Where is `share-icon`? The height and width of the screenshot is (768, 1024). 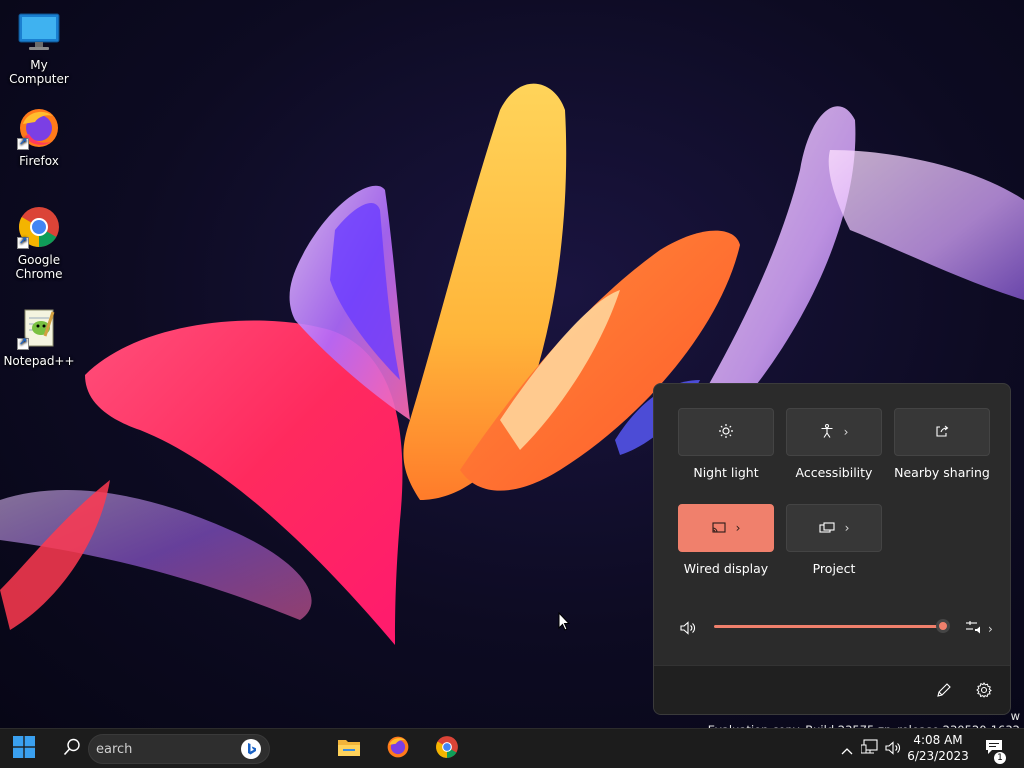 share-icon is located at coordinates (942, 432).